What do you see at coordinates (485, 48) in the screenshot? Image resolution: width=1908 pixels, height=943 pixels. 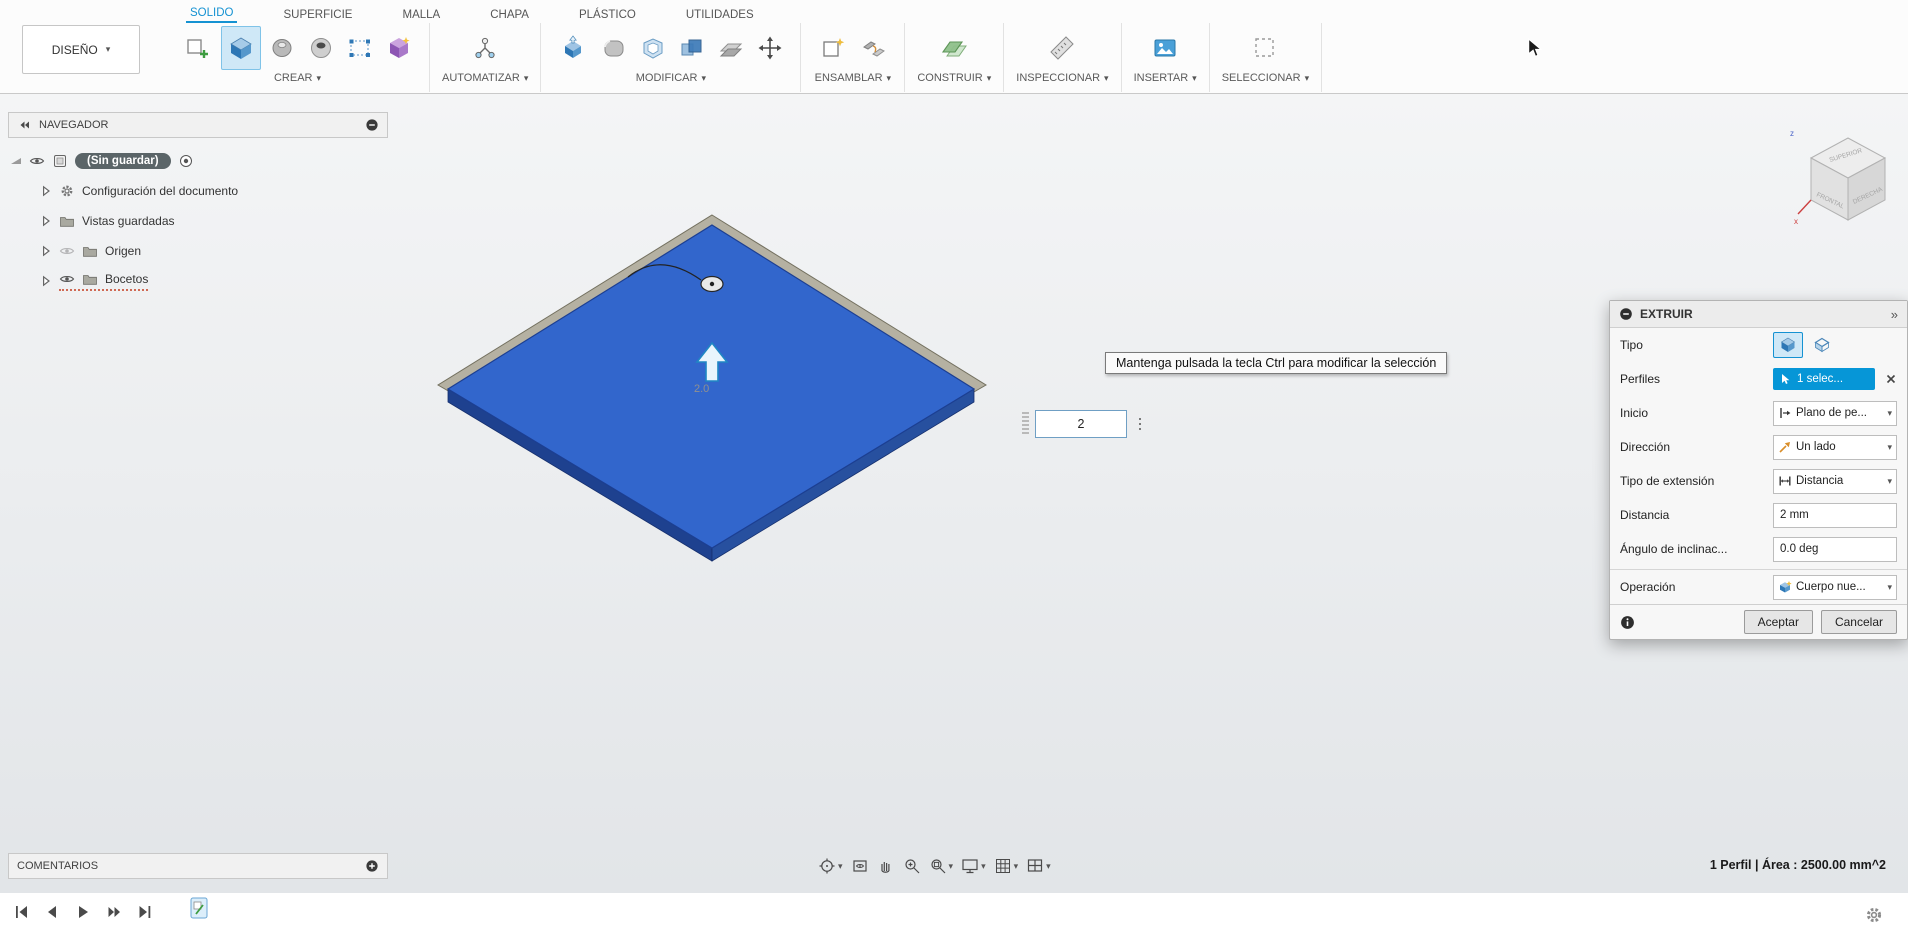 I see `automate-button` at bounding box center [485, 48].